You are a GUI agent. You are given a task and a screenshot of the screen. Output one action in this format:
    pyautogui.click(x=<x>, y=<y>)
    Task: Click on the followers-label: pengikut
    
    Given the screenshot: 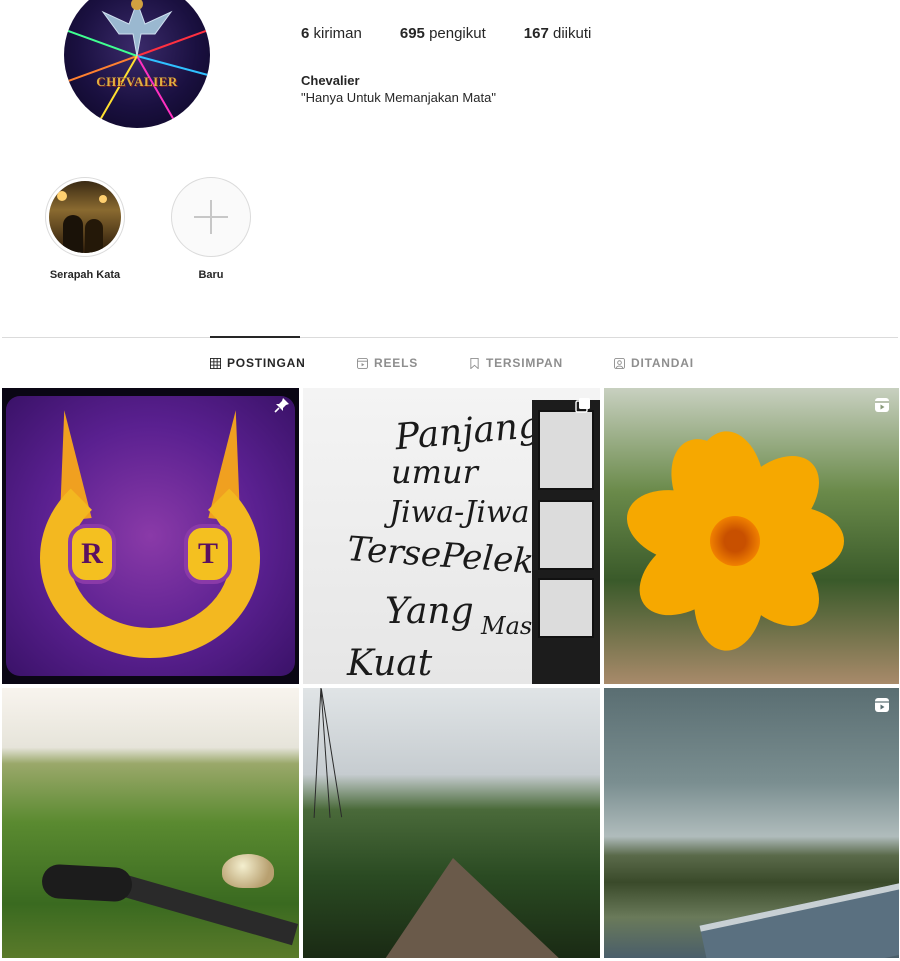 What is the action you would take?
    pyautogui.click(x=457, y=33)
    